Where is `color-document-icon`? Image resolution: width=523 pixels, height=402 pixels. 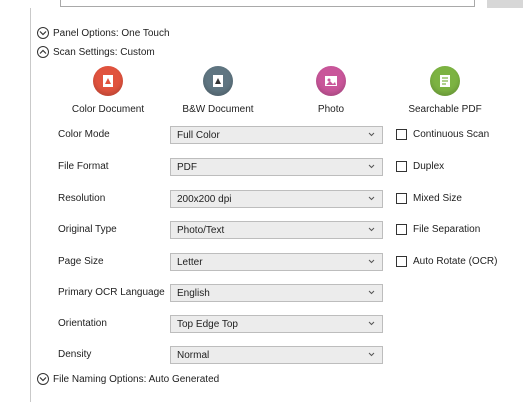
color-document-icon is located at coordinates (108, 81).